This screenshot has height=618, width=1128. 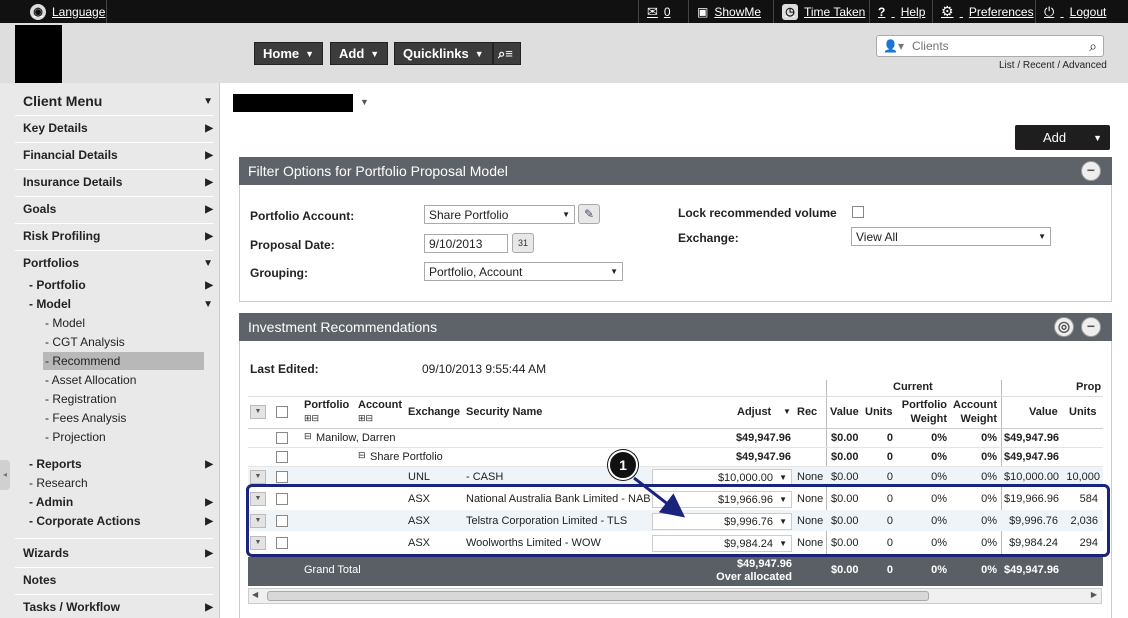 I want to click on col-header-value: Value, so click(x=844, y=412).